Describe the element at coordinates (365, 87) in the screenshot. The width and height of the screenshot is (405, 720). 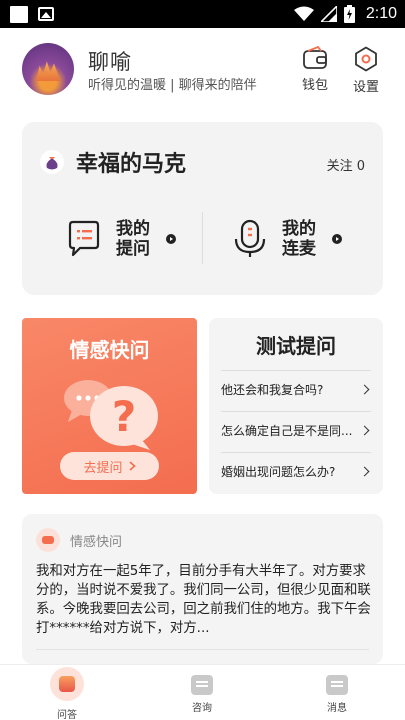
I see `settings-label: 设置` at that location.